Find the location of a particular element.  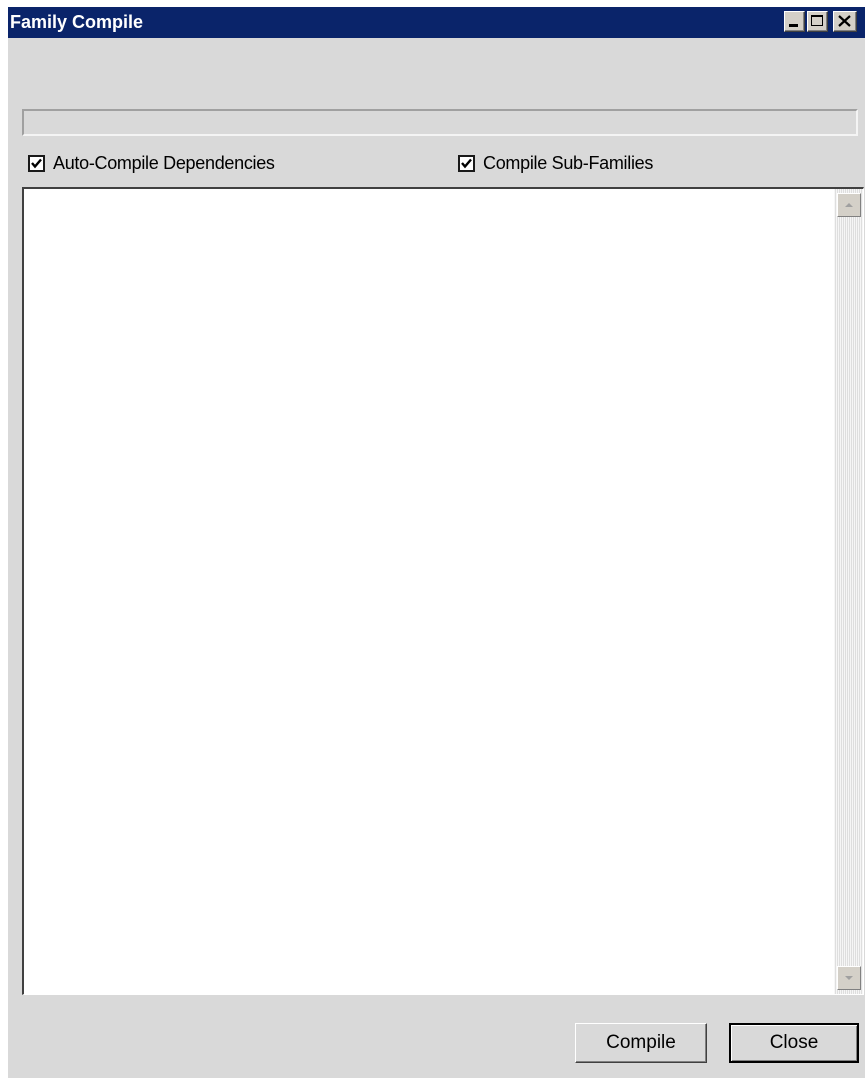

compile-sub-families-checkbox-box is located at coordinates (466, 163).